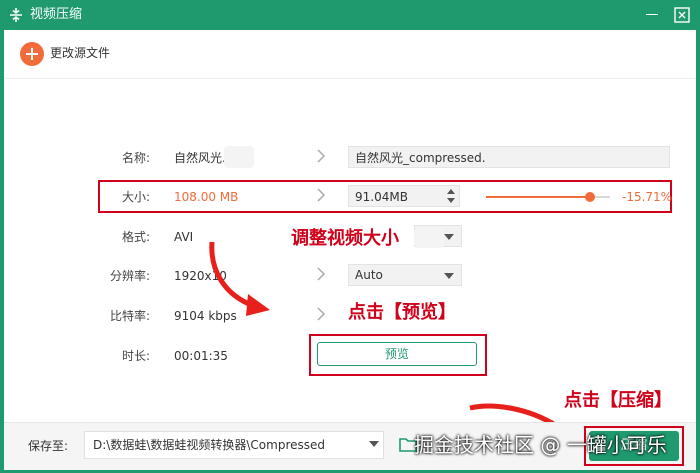  What do you see at coordinates (405, 275) in the screenshot?
I see `resolution-select: Auto` at bounding box center [405, 275].